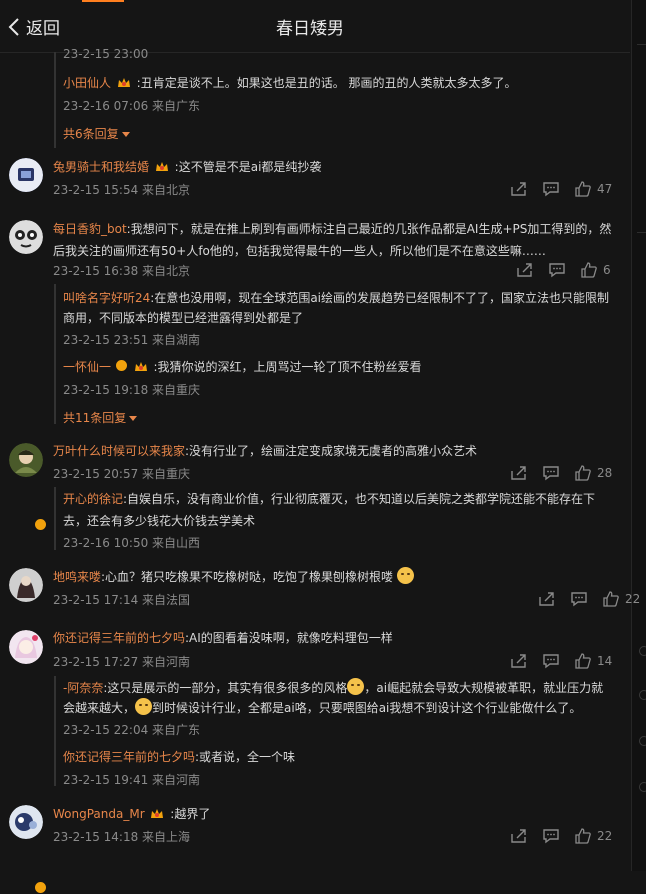 The width and height of the screenshot is (646, 894). What do you see at coordinates (106, 298) in the screenshot?
I see `reply-username: 叫啥名字好听24` at bounding box center [106, 298].